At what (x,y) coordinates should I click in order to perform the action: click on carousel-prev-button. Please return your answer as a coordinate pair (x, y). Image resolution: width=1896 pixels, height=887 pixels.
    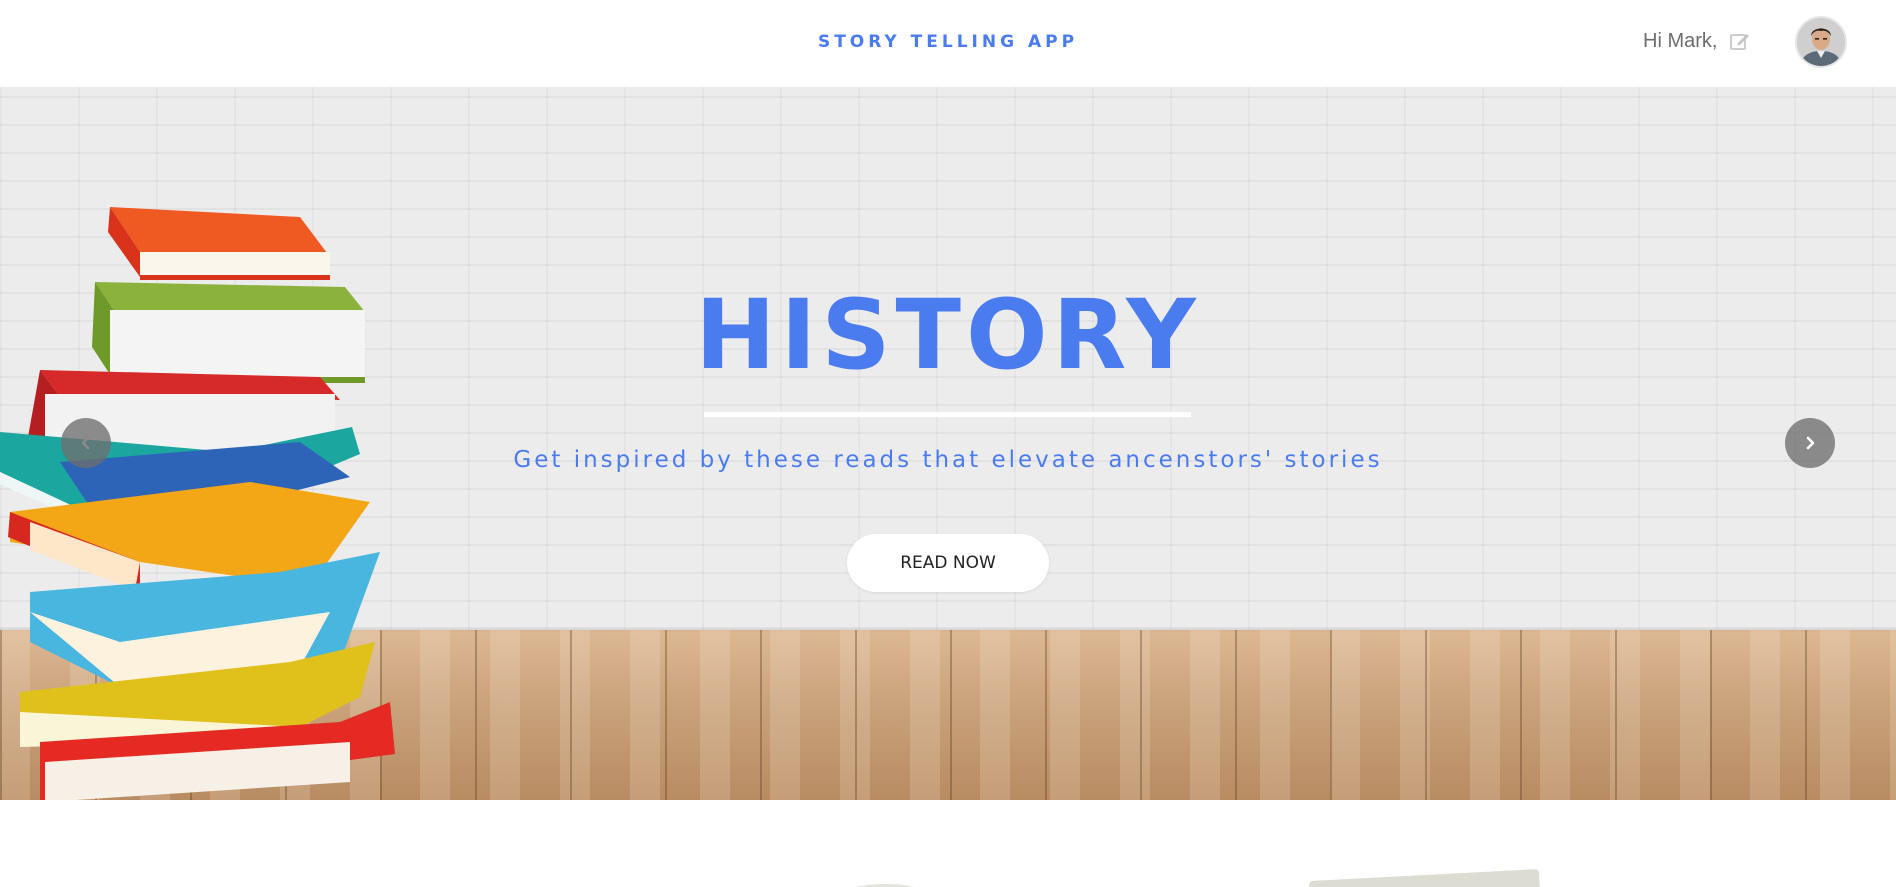
    Looking at the image, I should click on (86, 443).